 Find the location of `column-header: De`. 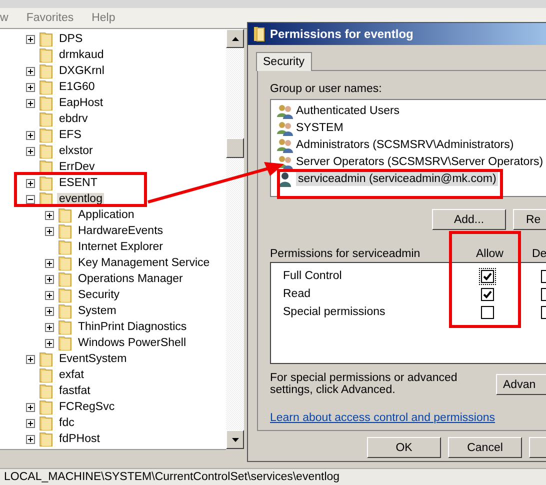

column-header: De is located at coordinates (539, 254).